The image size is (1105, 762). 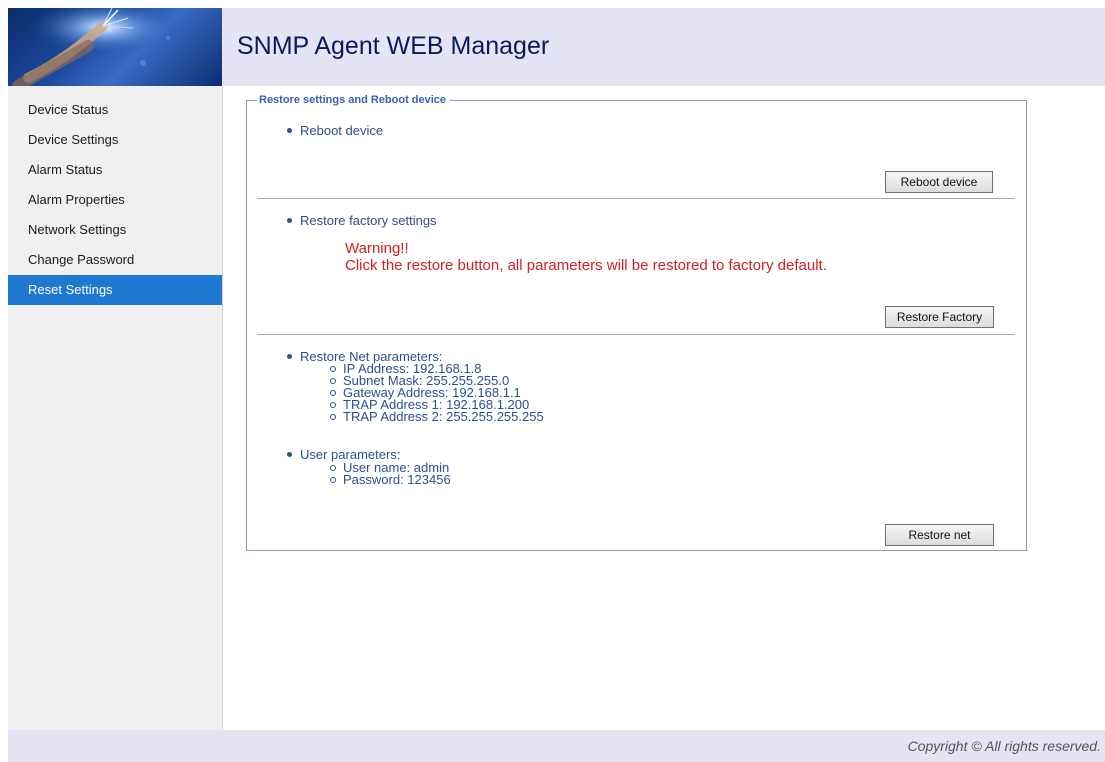 What do you see at coordinates (115, 200) in the screenshot?
I see `sidebar-item-alarm-properties: Alarm Properties` at bounding box center [115, 200].